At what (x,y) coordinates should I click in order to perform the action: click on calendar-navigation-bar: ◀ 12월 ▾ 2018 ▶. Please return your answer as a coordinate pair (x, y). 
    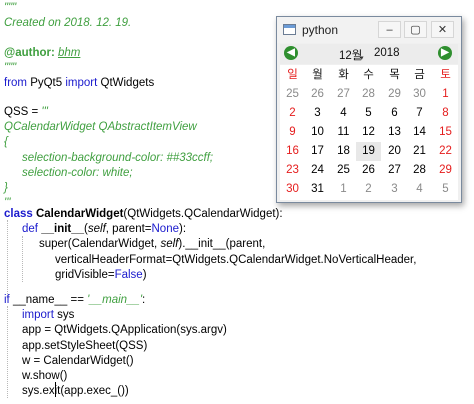
    Looking at the image, I should click on (369, 54).